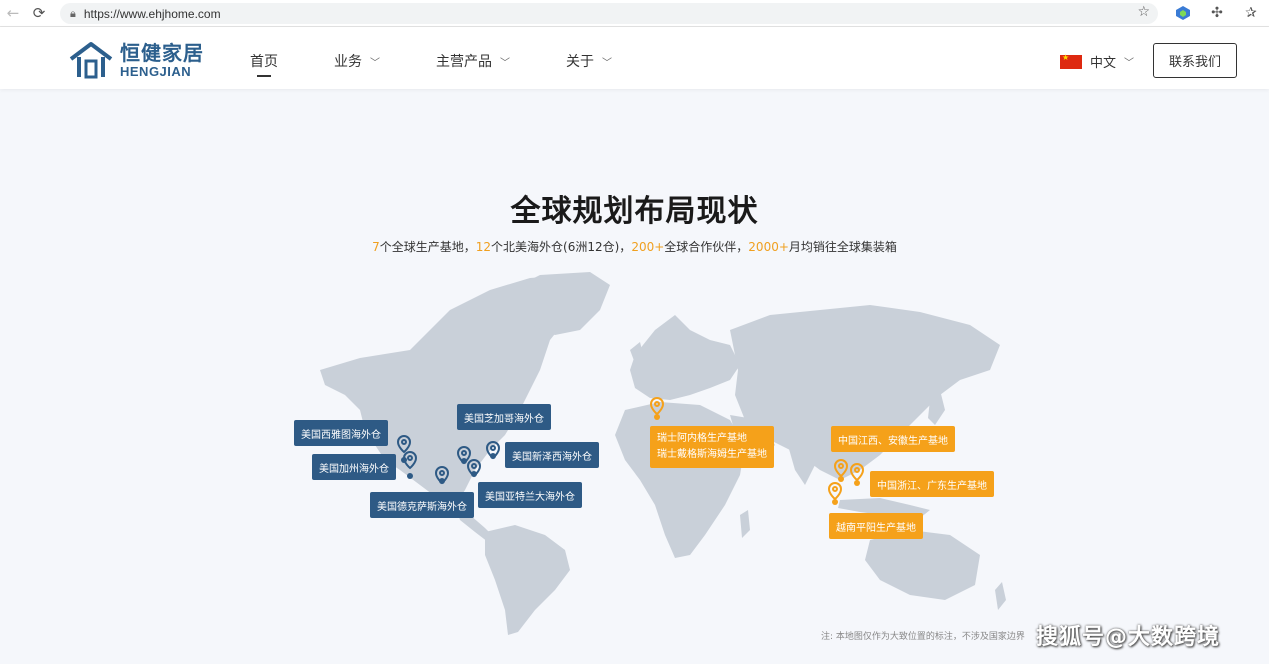  What do you see at coordinates (464, 62) in the screenshot?
I see `nav-products-label: 主营产品` at bounding box center [464, 62].